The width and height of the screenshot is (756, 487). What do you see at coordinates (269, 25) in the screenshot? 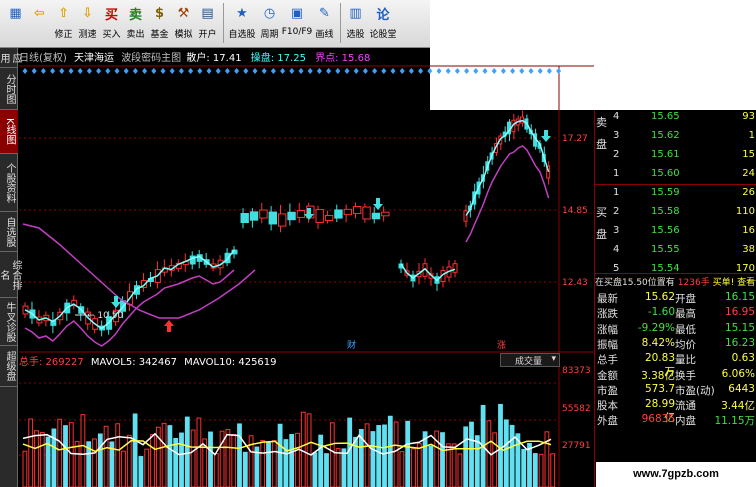
I see `toolbar-button-period: ◷ 周期` at bounding box center [269, 25].